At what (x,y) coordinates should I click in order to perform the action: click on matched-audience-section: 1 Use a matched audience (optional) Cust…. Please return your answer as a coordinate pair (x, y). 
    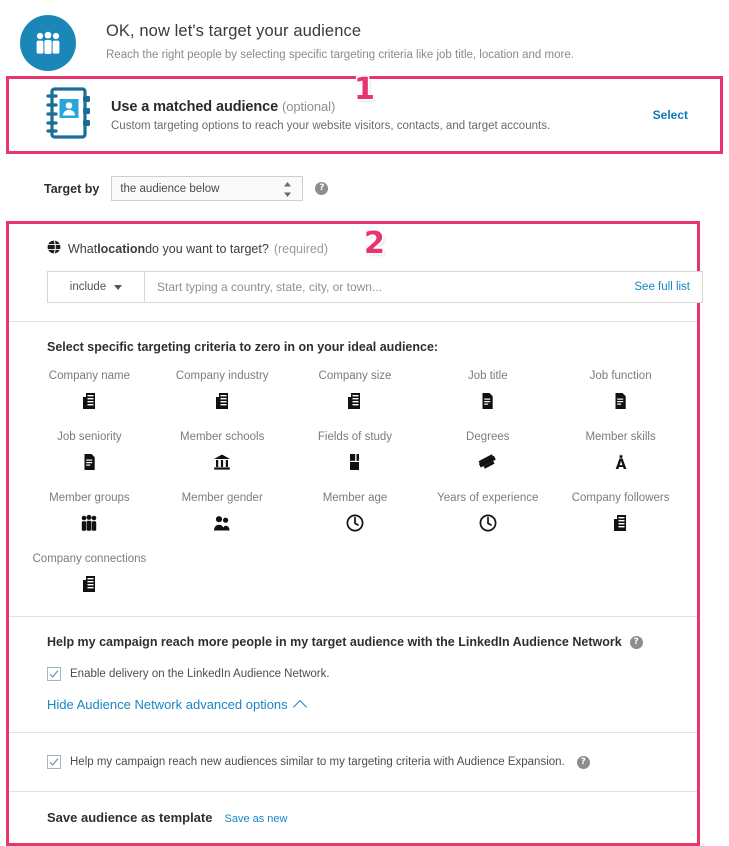
    Looking at the image, I should click on (364, 113).